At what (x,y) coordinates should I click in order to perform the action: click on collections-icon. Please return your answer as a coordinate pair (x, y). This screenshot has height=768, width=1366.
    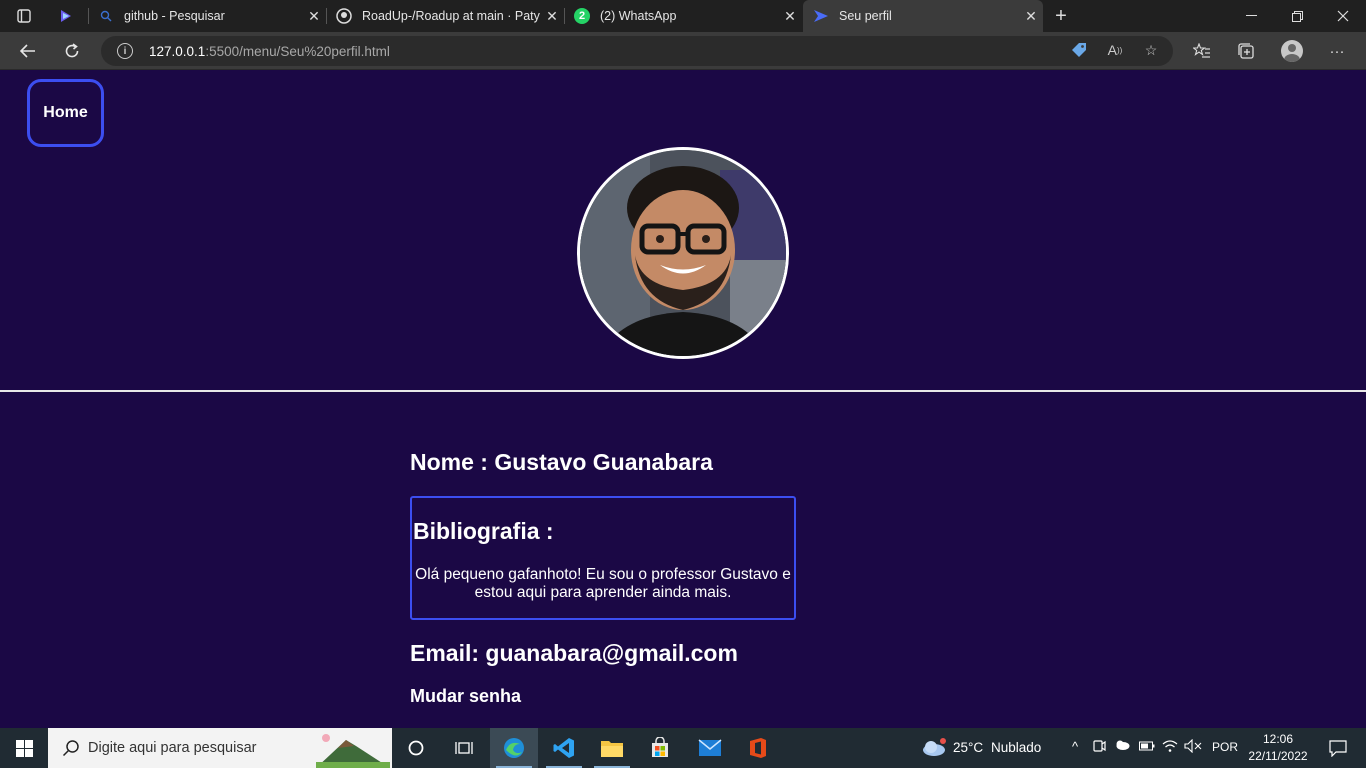
    Looking at the image, I should click on (1246, 51).